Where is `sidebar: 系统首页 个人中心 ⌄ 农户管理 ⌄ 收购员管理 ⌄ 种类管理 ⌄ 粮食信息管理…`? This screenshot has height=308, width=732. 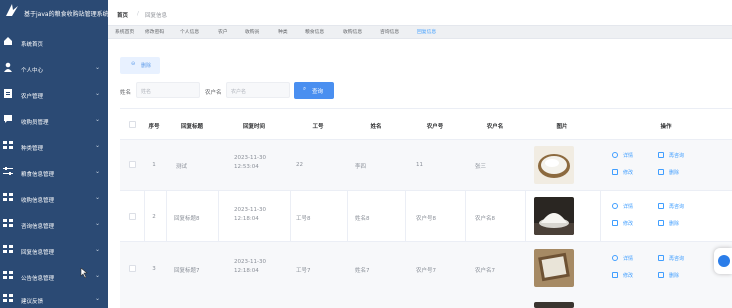 sidebar: 系统首页 个人中心 ⌄ 农户管理 ⌄ 收购员管理 ⌄ 种类管理 ⌄ 粮食信息管理… is located at coordinates (54, 166).